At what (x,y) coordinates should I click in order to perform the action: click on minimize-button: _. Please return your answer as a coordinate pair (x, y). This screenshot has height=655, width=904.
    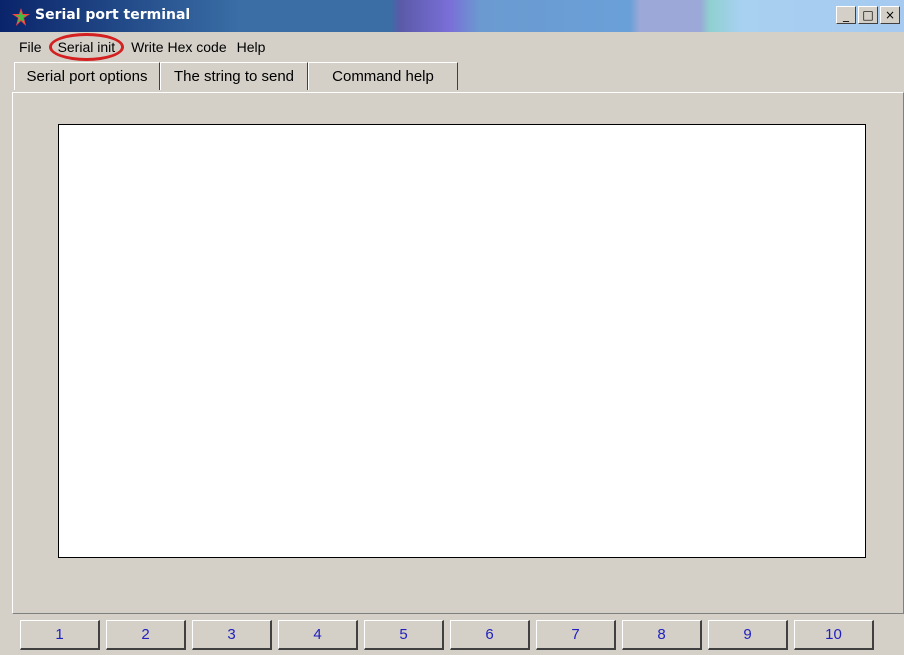
    Looking at the image, I should click on (846, 15).